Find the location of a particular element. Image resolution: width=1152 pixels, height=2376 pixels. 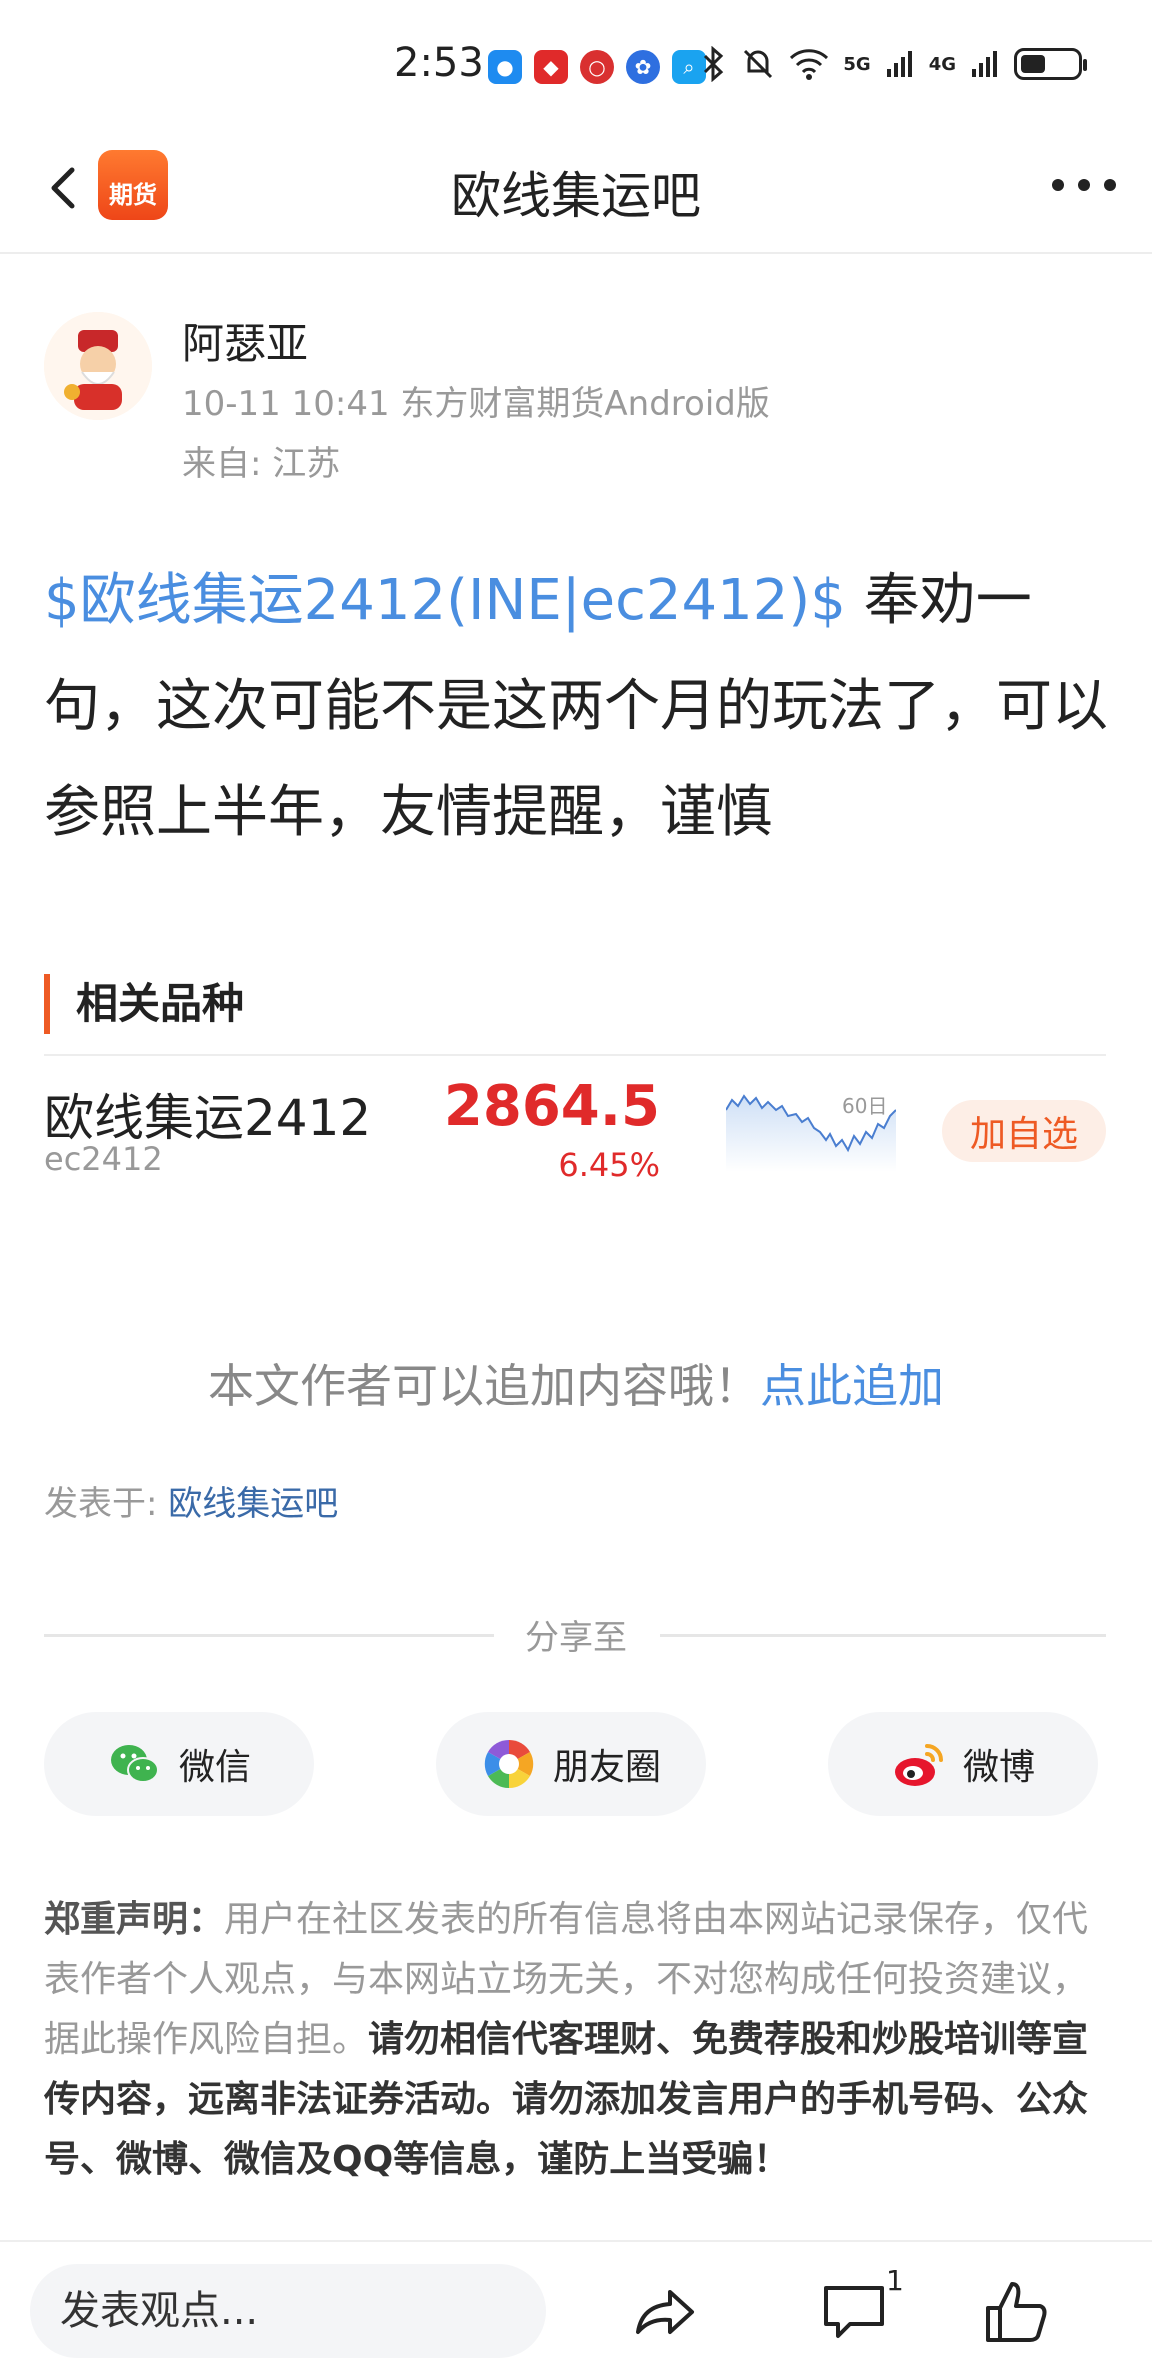

append-prompt: 本文作者可以追加内容哦！点此追加 is located at coordinates (576, 1383).